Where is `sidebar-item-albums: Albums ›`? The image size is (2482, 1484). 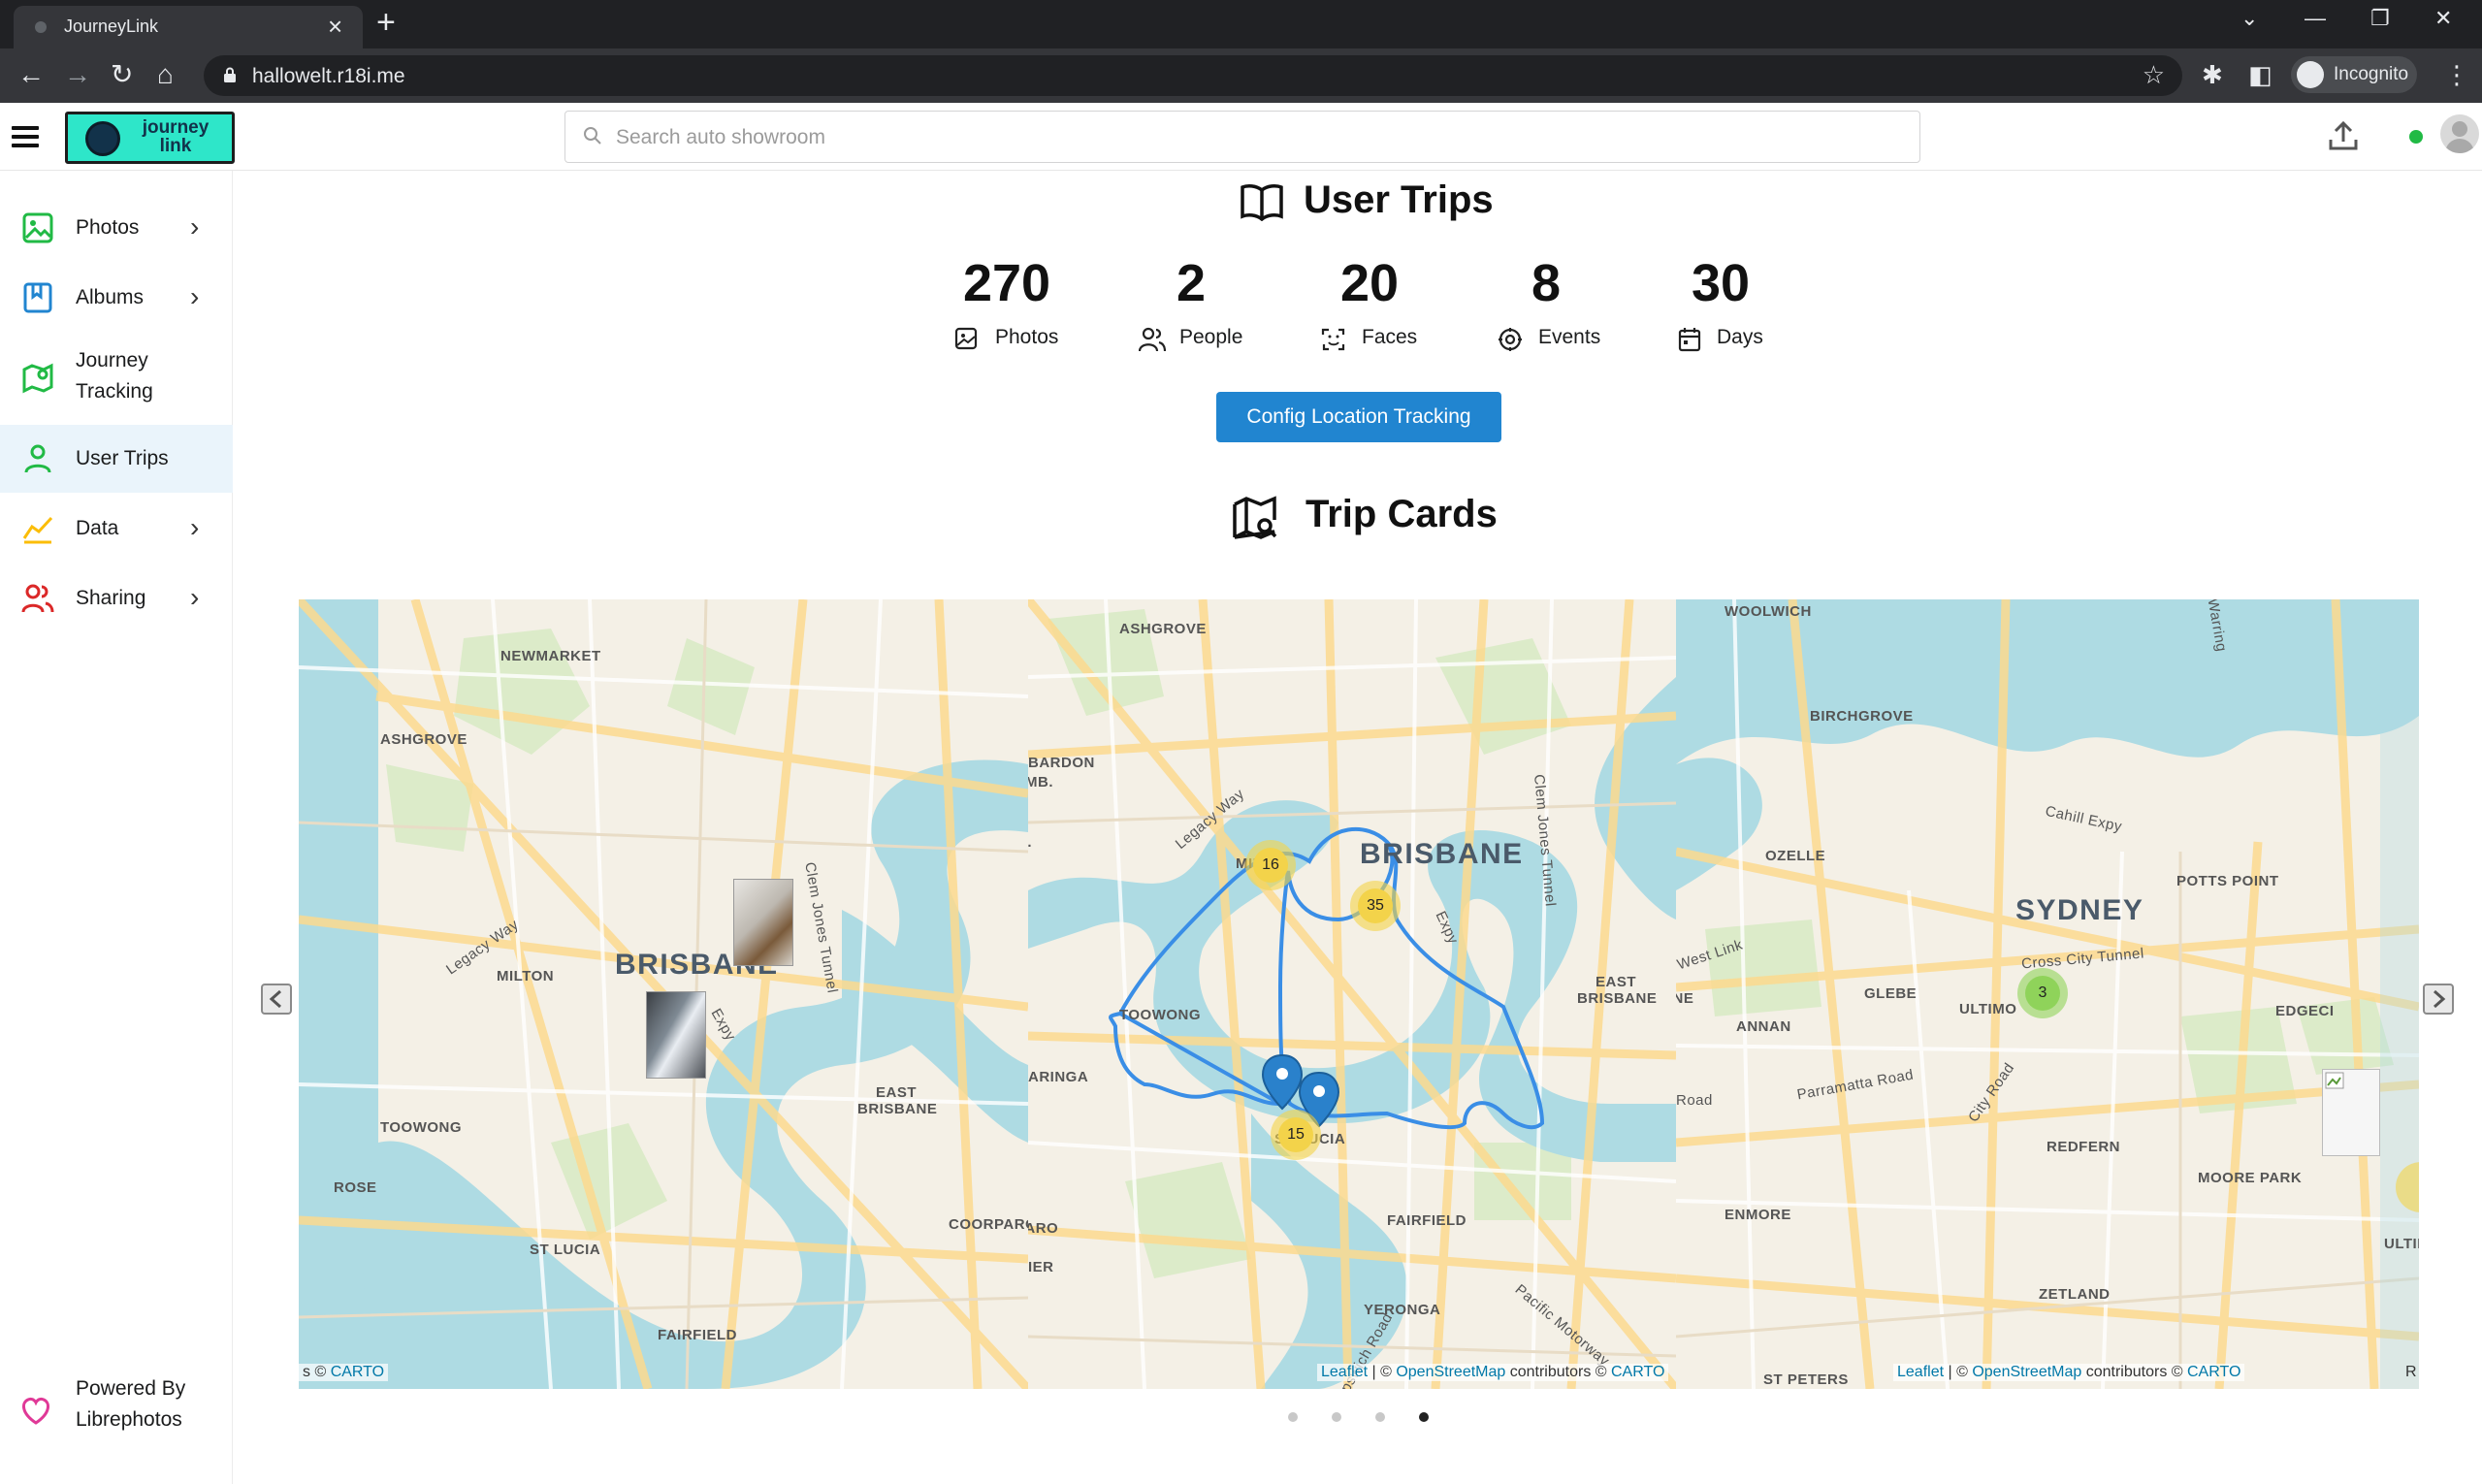
sidebar-item-albums: Albums › is located at coordinates (116, 298).